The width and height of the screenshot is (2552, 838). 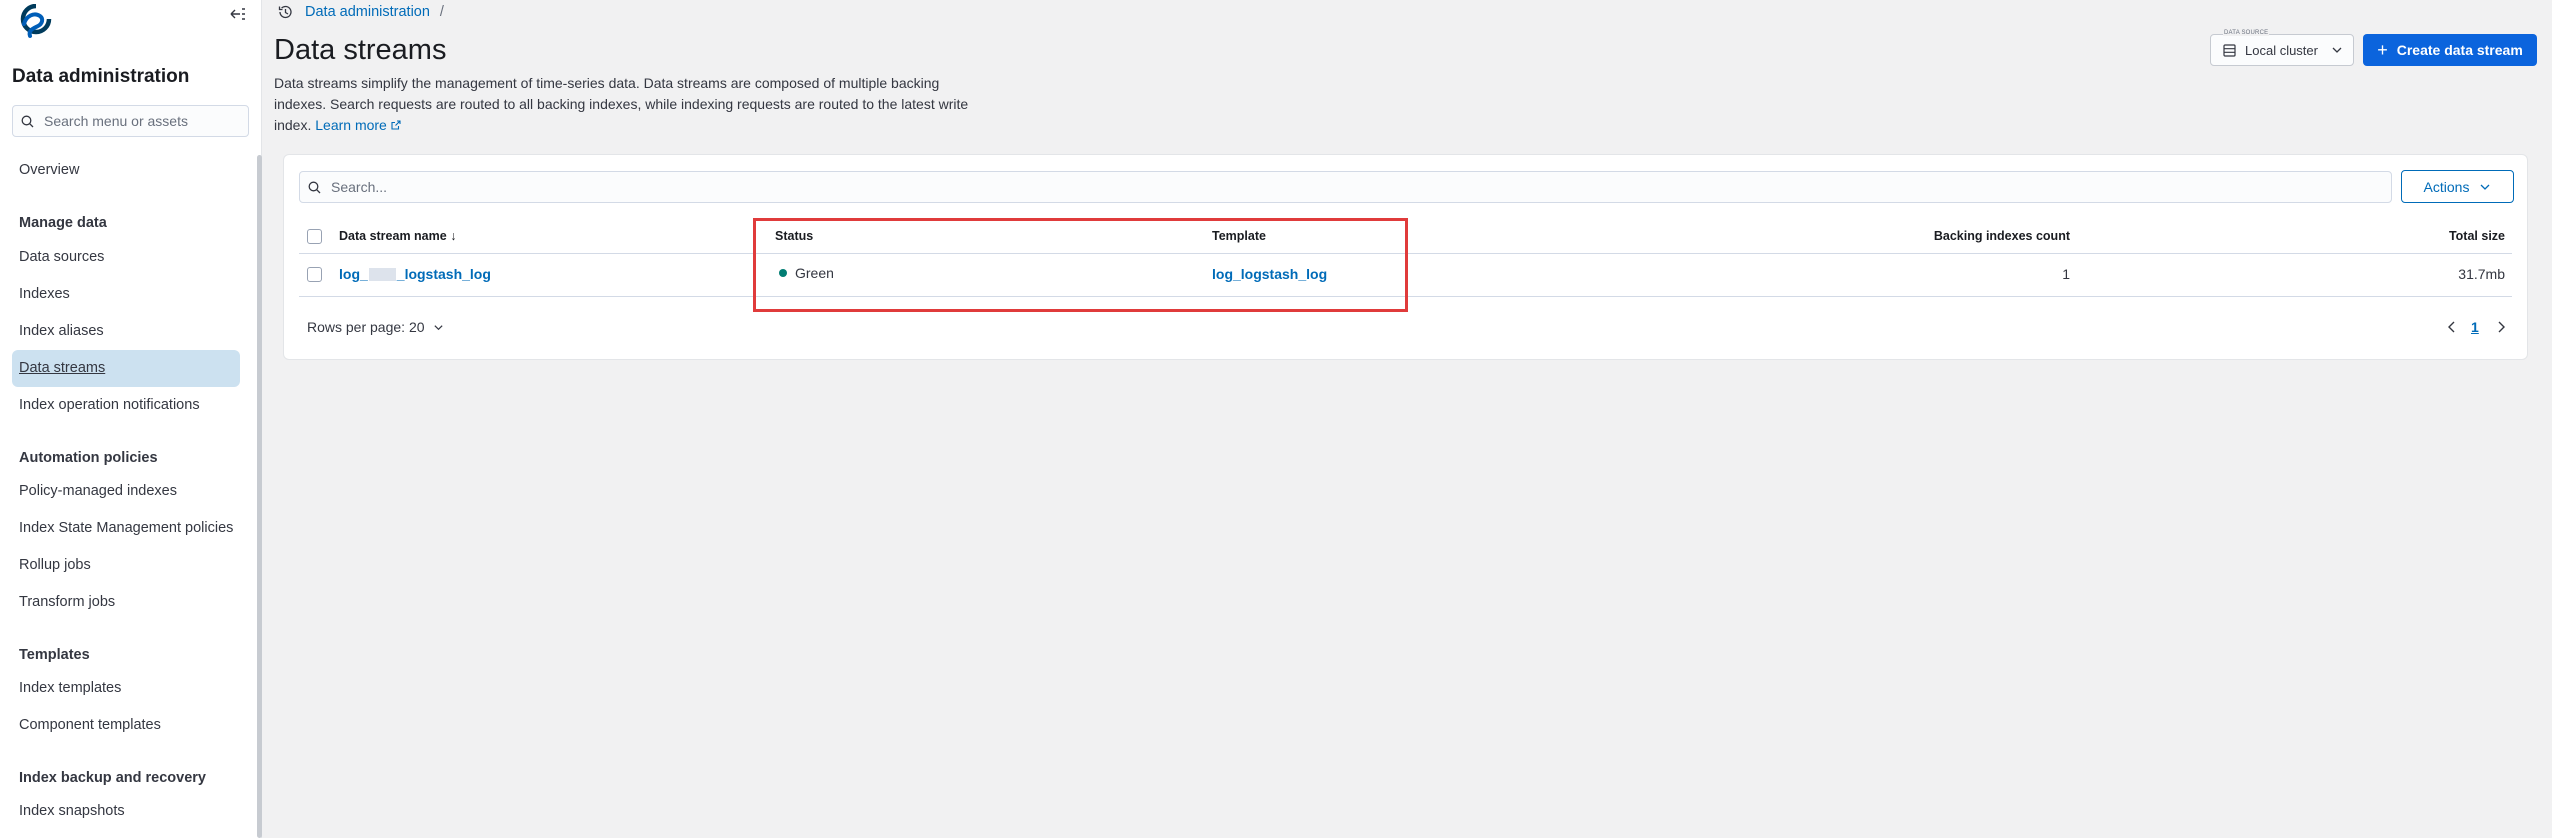 I want to click on sidebar-item-policy-managed-indexes: Policy-managed indexes, so click(x=98, y=491).